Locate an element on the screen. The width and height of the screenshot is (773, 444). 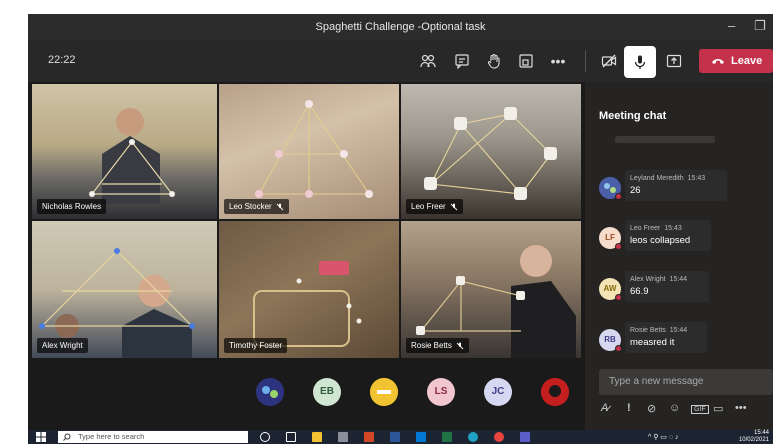
task-view-icon is located at coordinates (291, 437).